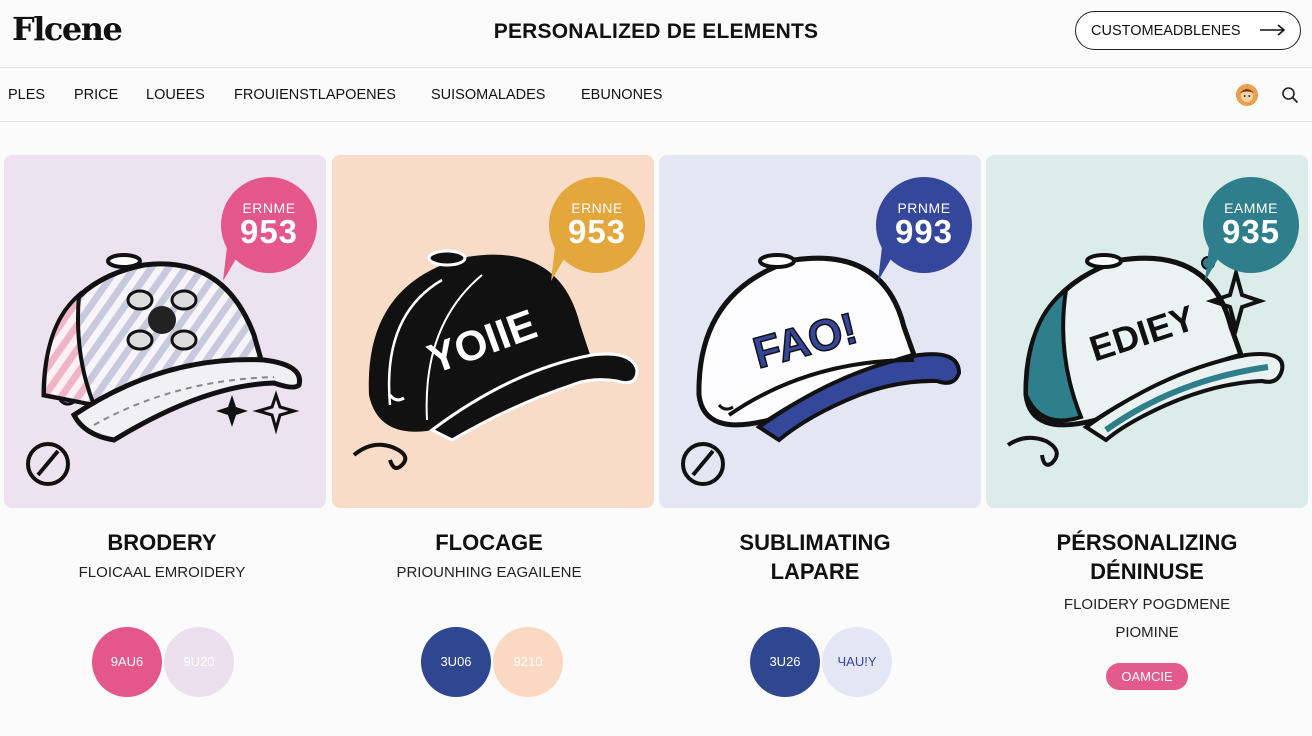  I want to click on product-card-sublimating: FAO! PRNME 993, so click(820, 331).